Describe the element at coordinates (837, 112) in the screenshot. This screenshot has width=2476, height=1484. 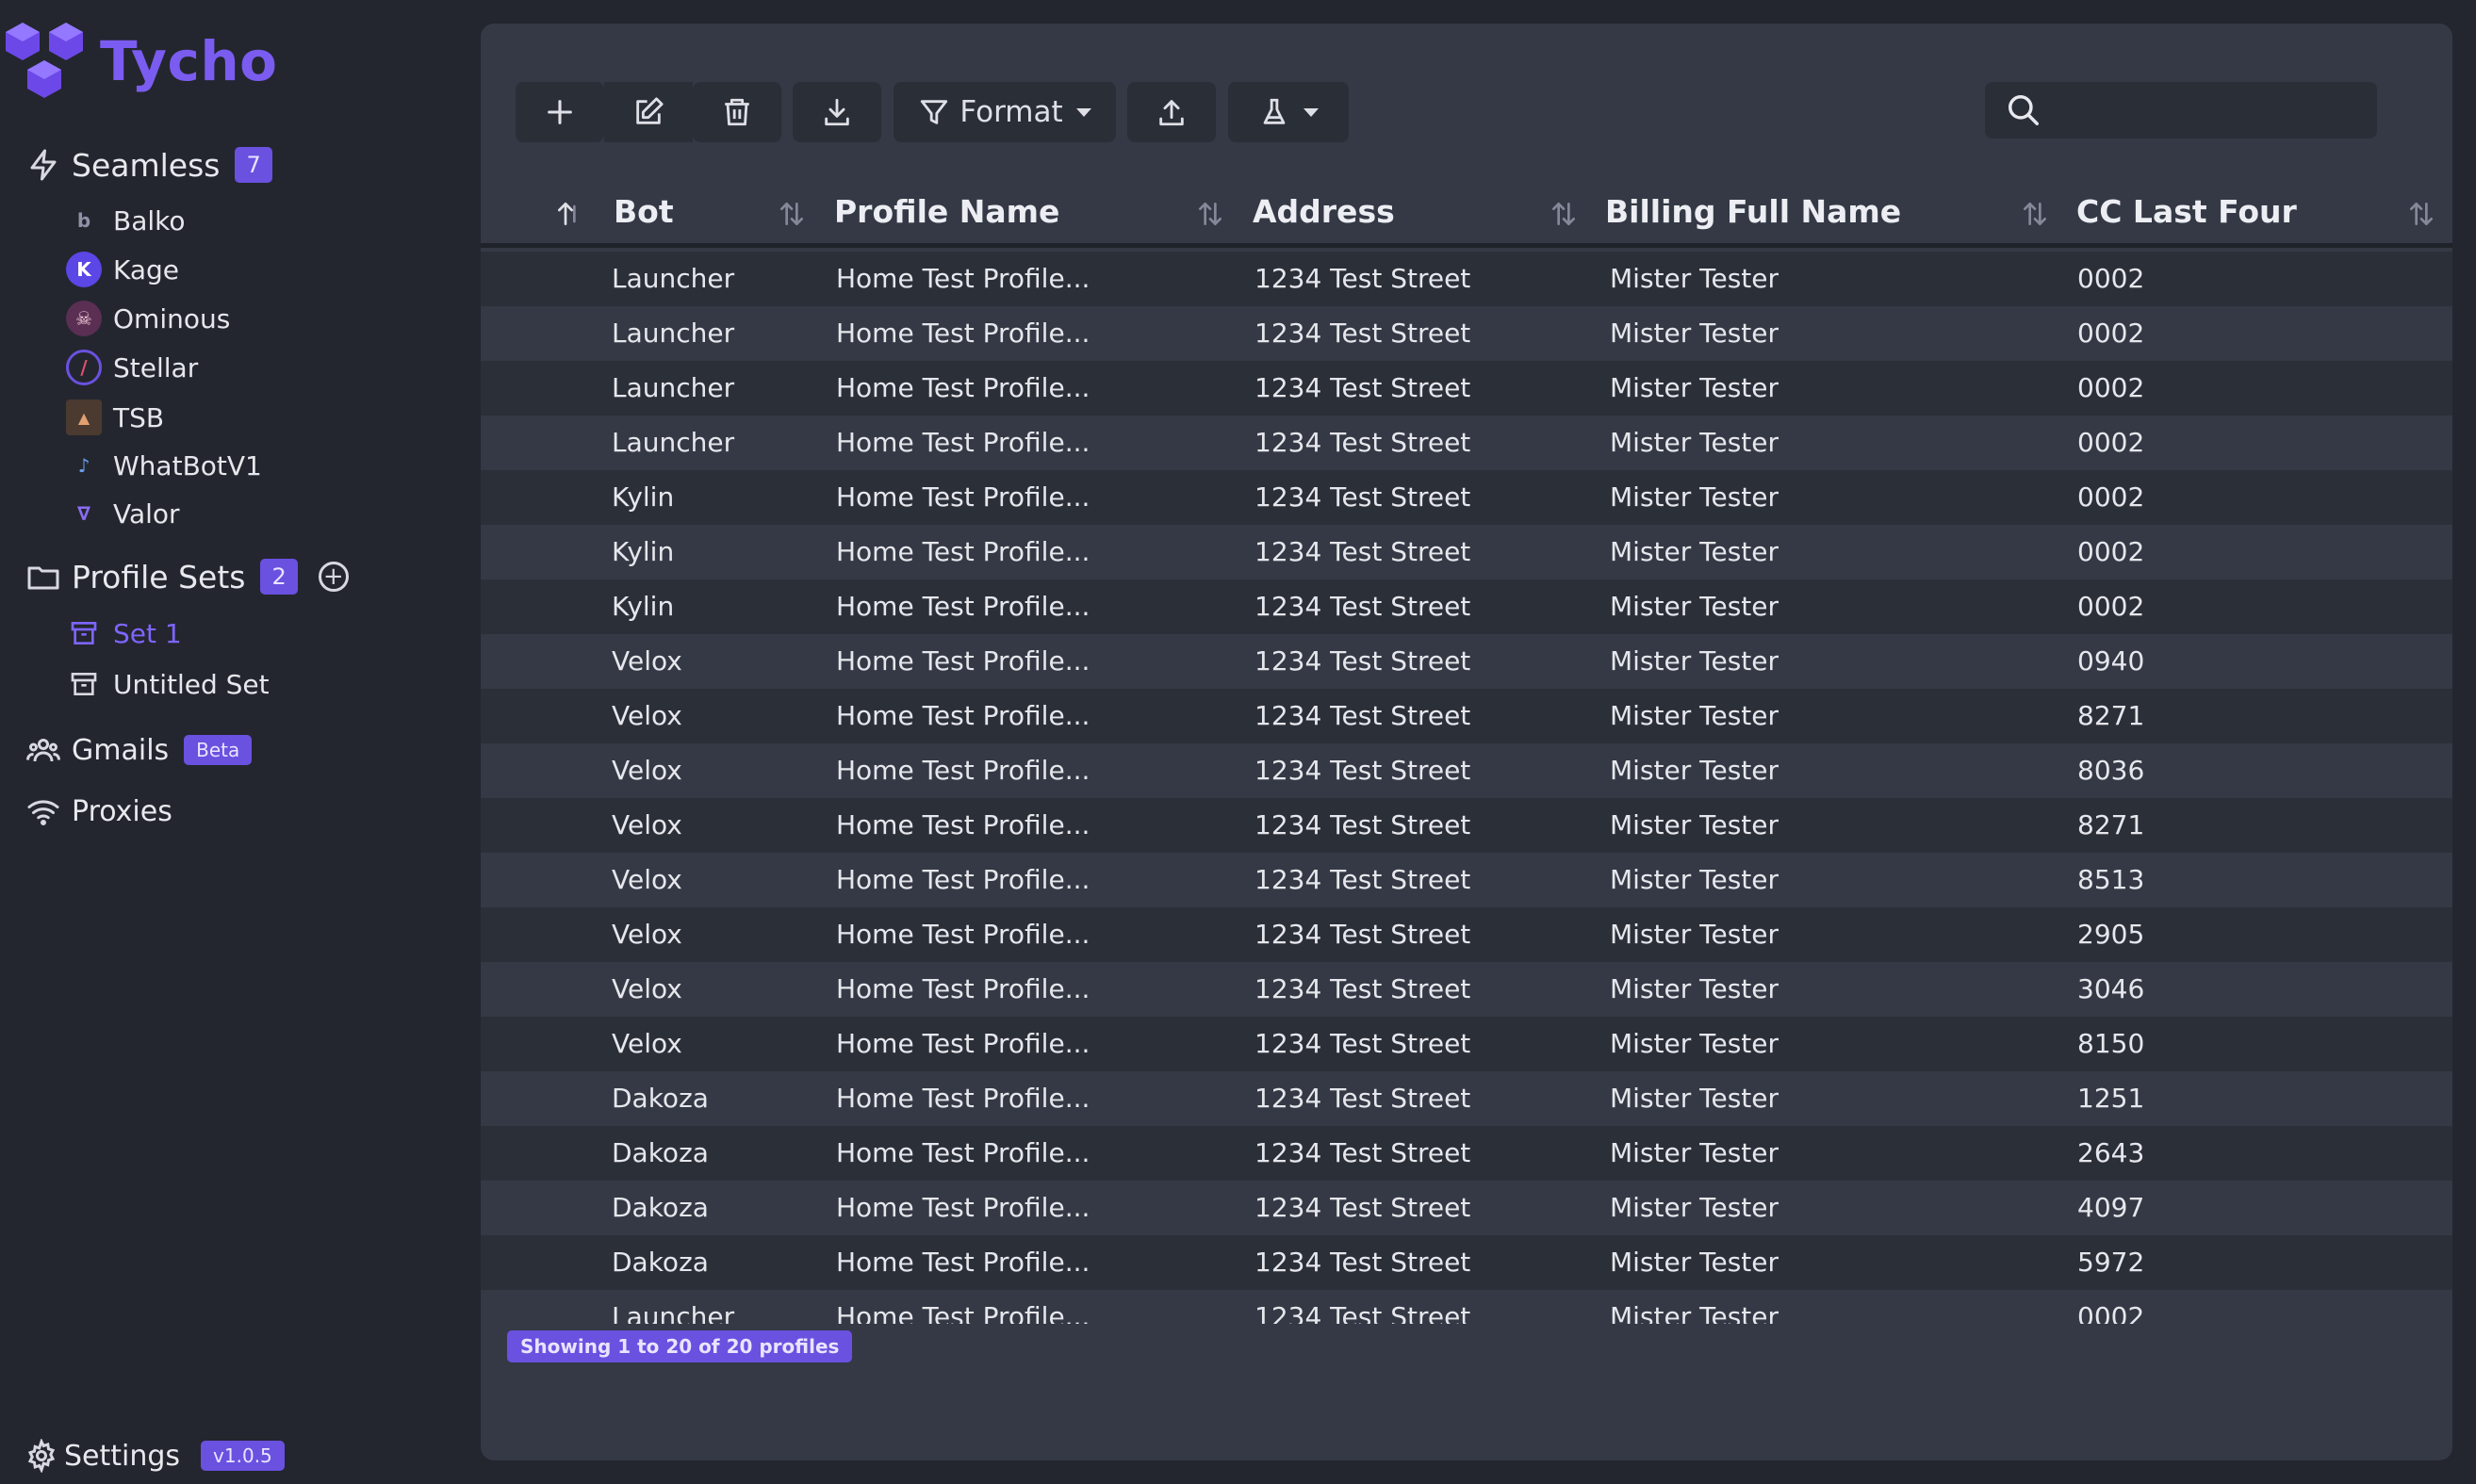
I see `download-button` at that location.